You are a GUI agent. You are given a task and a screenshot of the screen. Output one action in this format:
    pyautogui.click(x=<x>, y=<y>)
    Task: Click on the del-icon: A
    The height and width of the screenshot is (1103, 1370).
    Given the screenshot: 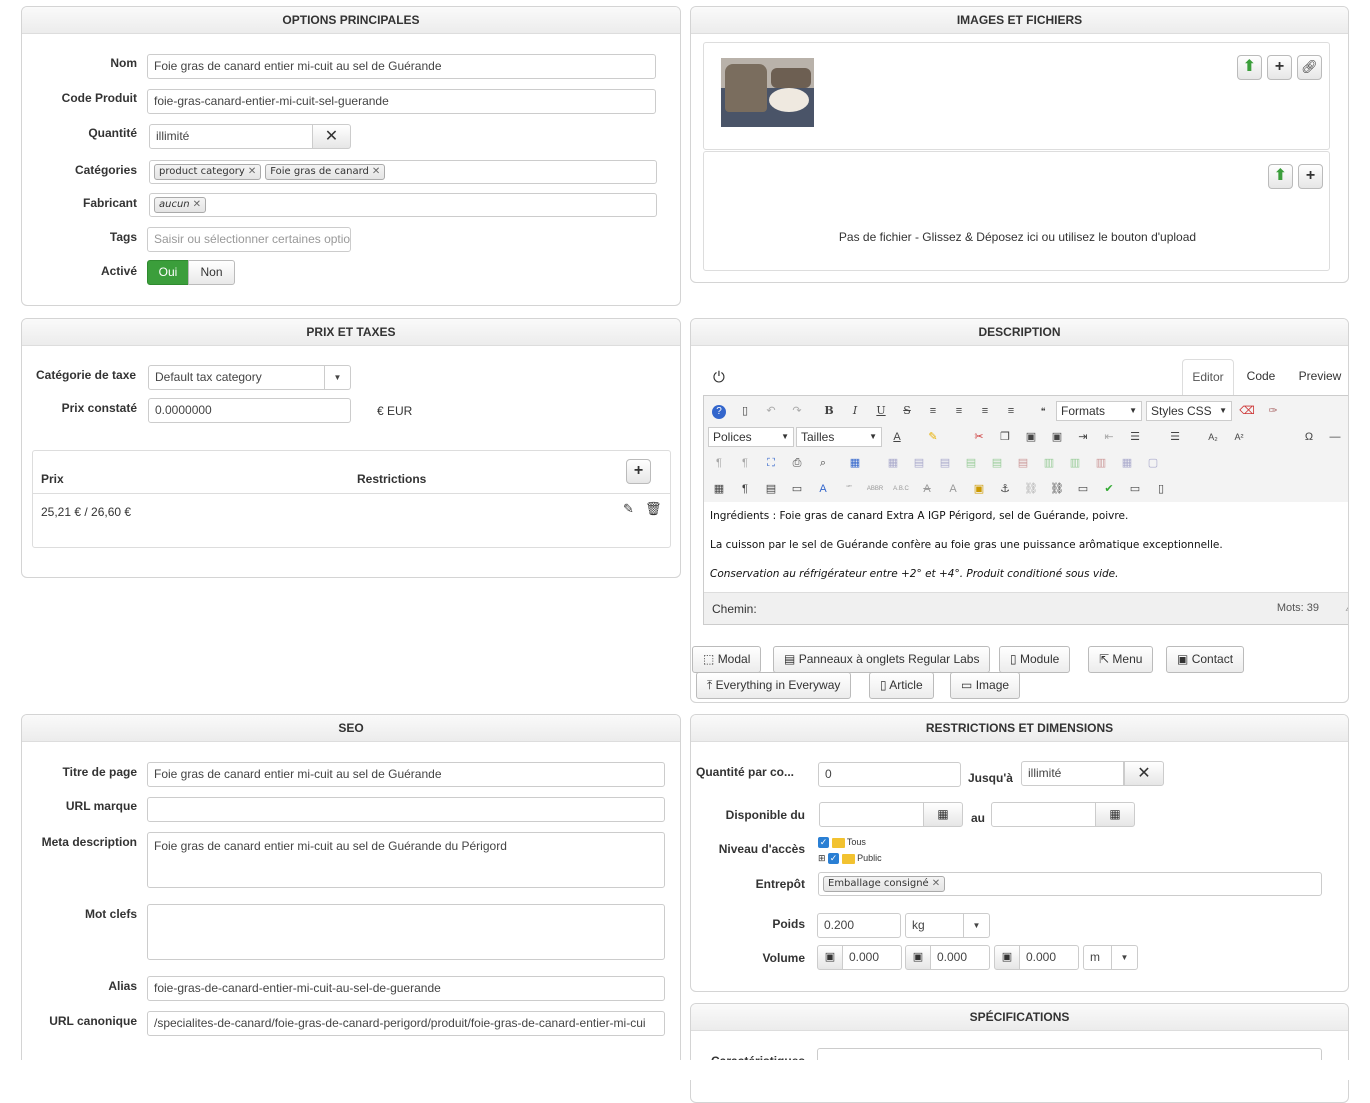 What is the action you would take?
    pyautogui.click(x=927, y=489)
    